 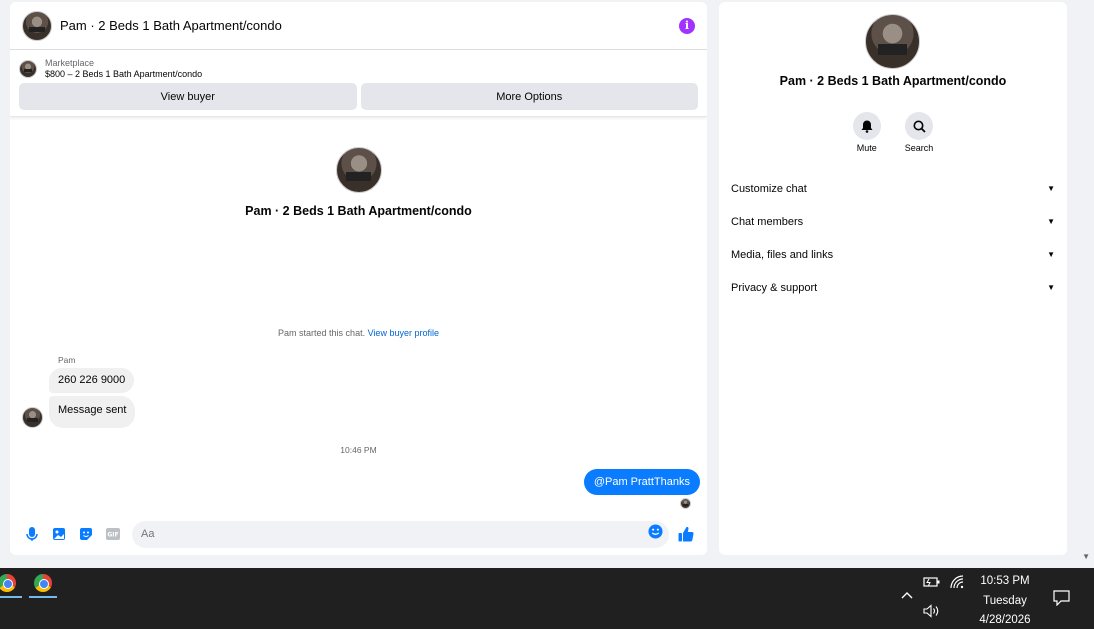 I want to click on message-input, so click(x=394, y=534).